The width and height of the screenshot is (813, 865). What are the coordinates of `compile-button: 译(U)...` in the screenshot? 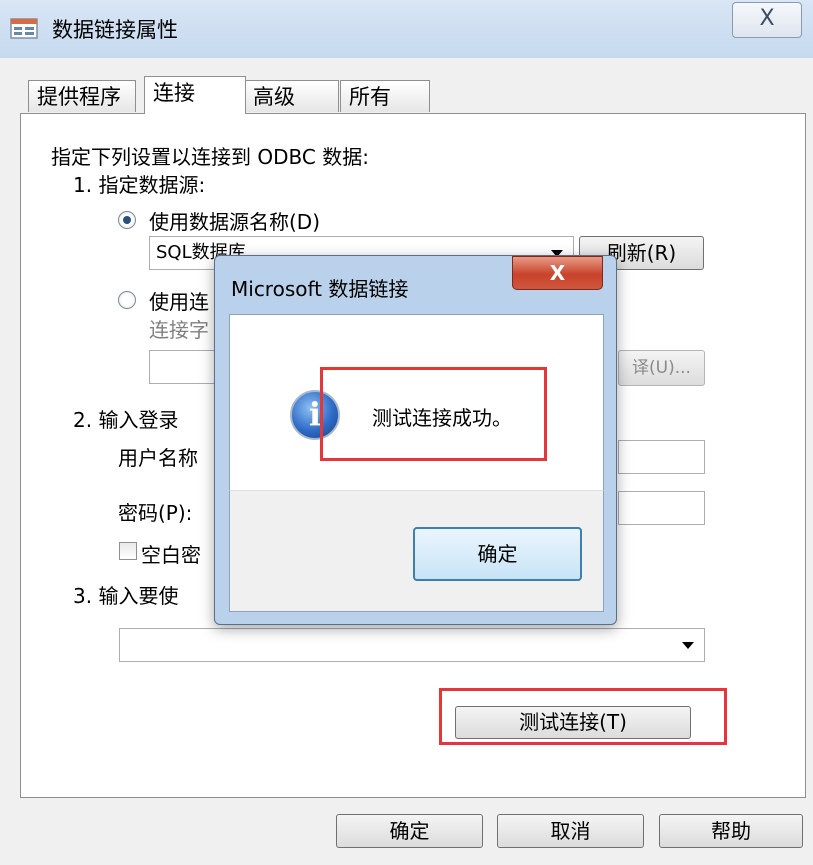 It's located at (661, 368).